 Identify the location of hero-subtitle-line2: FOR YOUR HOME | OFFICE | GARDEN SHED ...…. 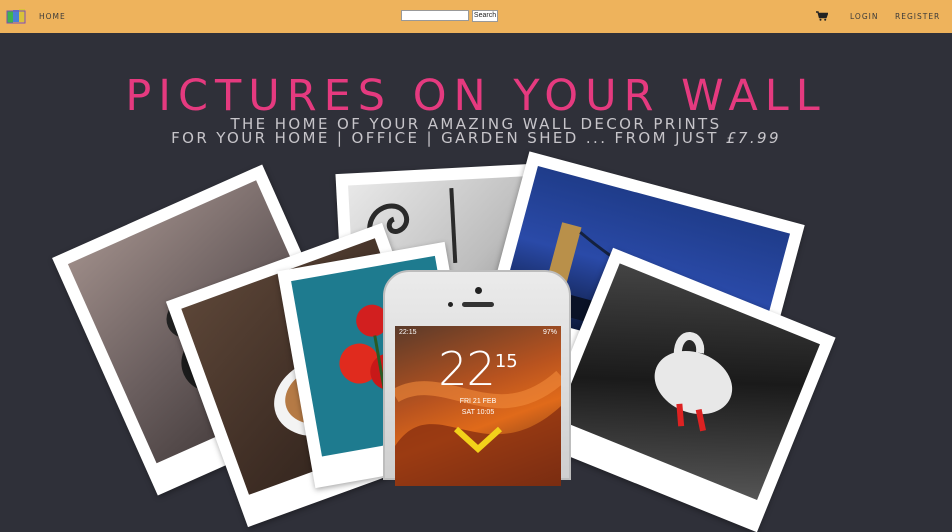
(476, 138).